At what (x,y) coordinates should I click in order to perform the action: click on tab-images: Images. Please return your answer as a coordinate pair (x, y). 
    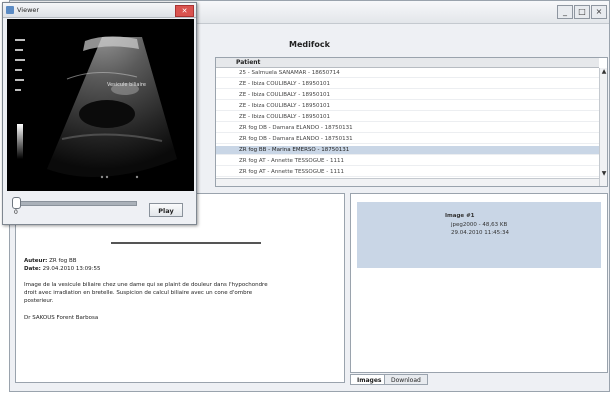
    Looking at the image, I should click on (369, 379).